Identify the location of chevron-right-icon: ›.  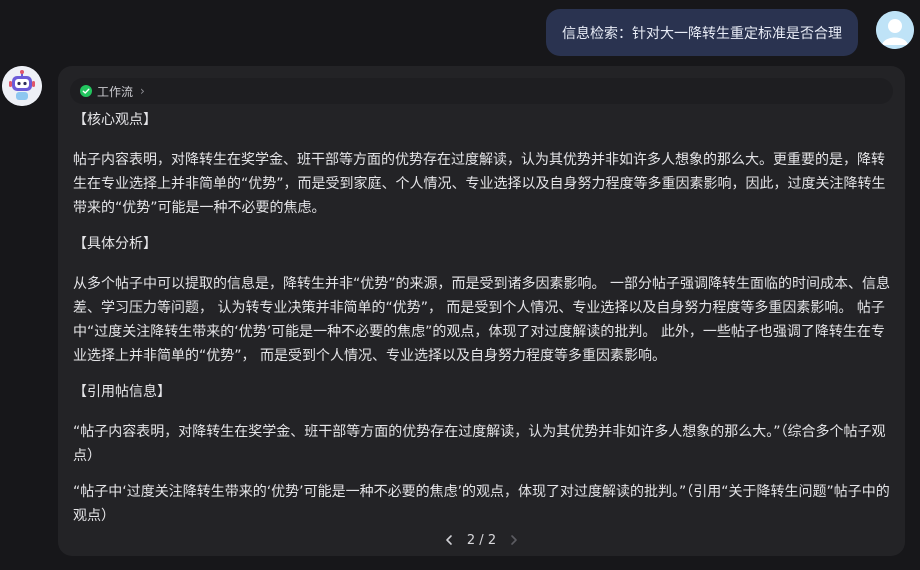
(142, 91).